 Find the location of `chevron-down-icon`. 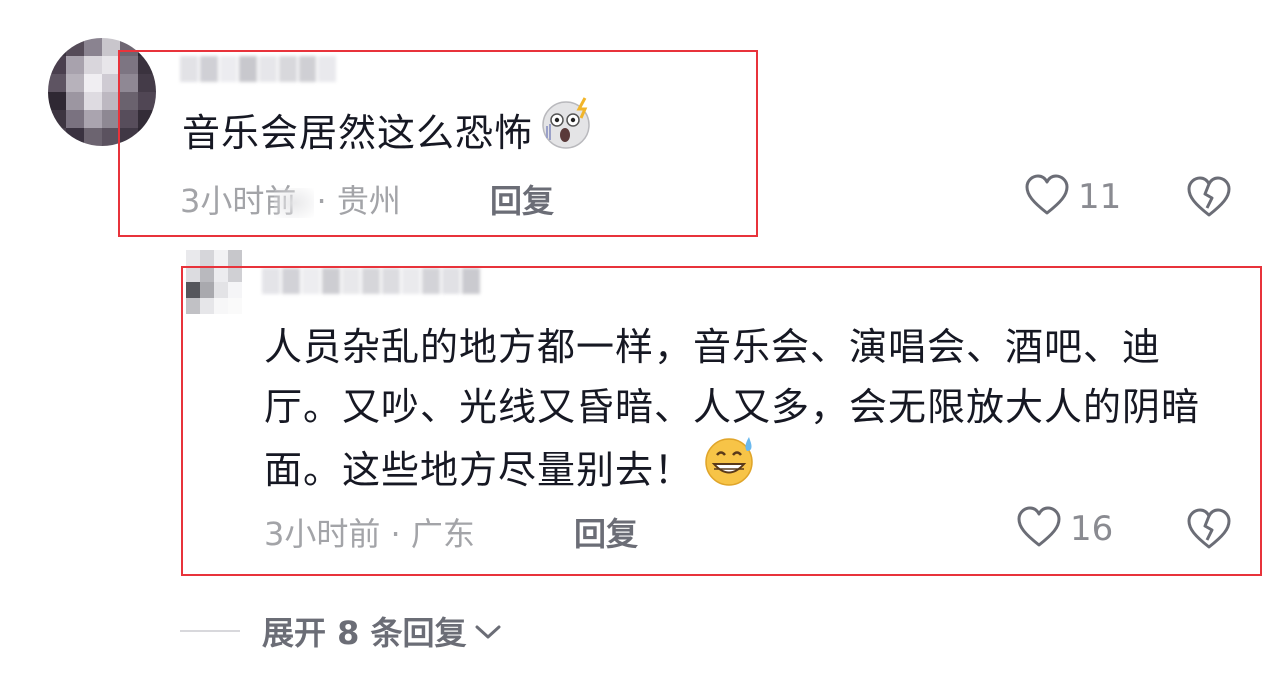

chevron-down-icon is located at coordinates (488, 631).